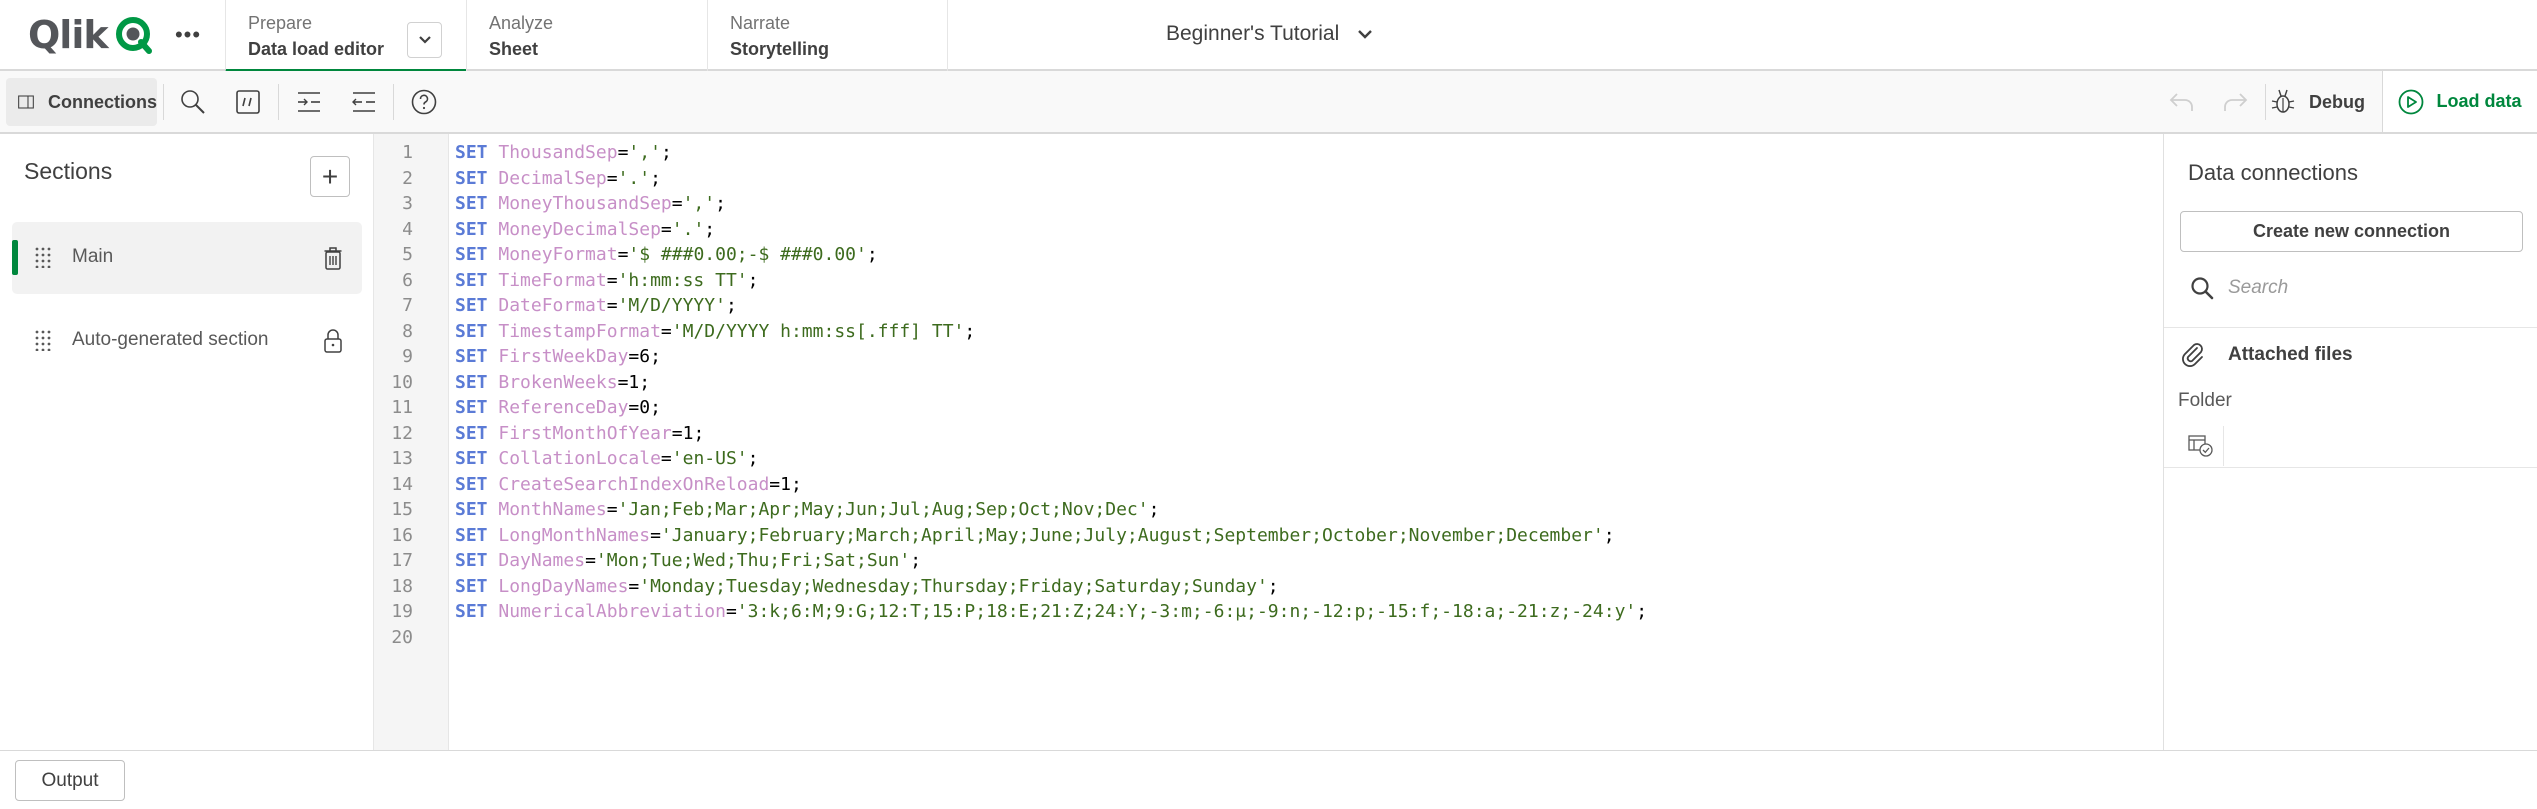 The height and width of the screenshot is (809, 2537). Describe the element at coordinates (402, 586) in the screenshot. I see `line-number: 18` at that location.